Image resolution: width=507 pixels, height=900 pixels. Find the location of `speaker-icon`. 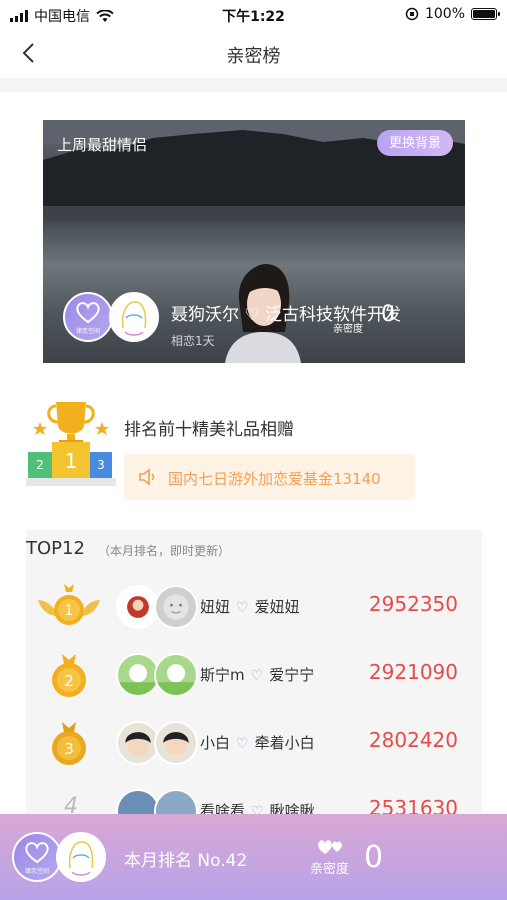

speaker-icon is located at coordinates (147, 477).